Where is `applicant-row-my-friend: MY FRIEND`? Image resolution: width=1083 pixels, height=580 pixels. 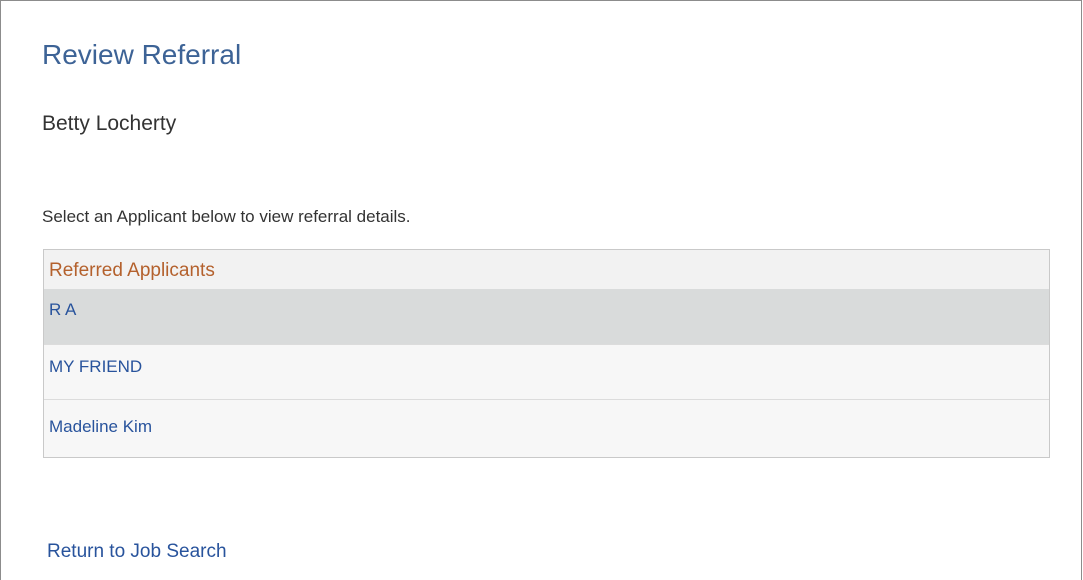 applicant-row-my-friend: MY FRIEND is located at coordinates (546, 371).